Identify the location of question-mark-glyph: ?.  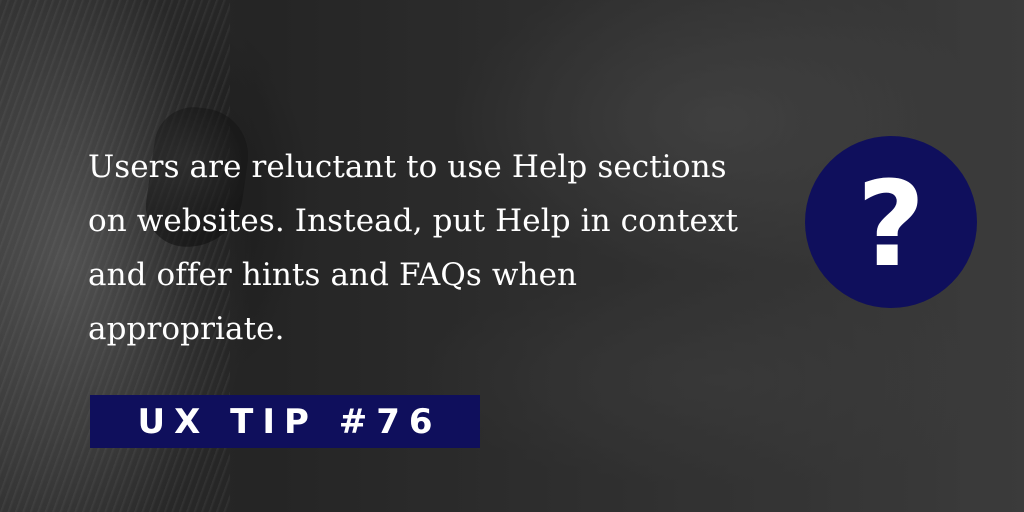
(891, 224).